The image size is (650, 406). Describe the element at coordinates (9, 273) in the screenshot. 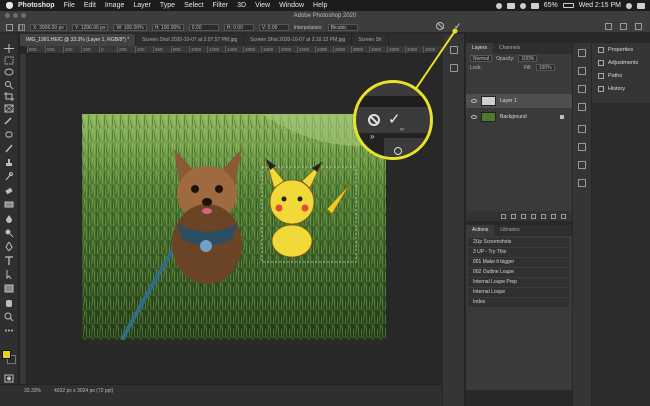

I see `path-selection-tool-icon` at that location.